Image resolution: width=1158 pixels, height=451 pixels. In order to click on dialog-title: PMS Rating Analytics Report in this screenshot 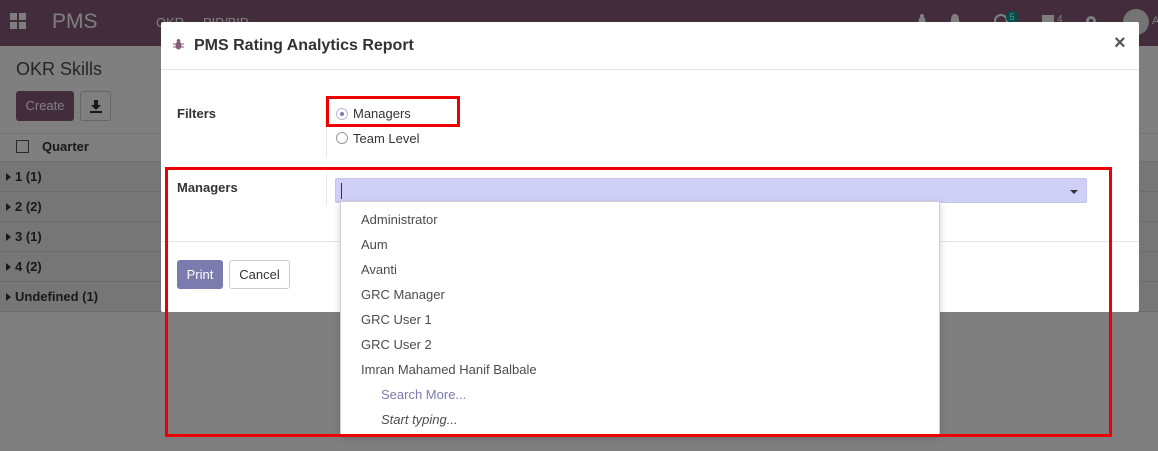, I will do `click(304, 45)`.